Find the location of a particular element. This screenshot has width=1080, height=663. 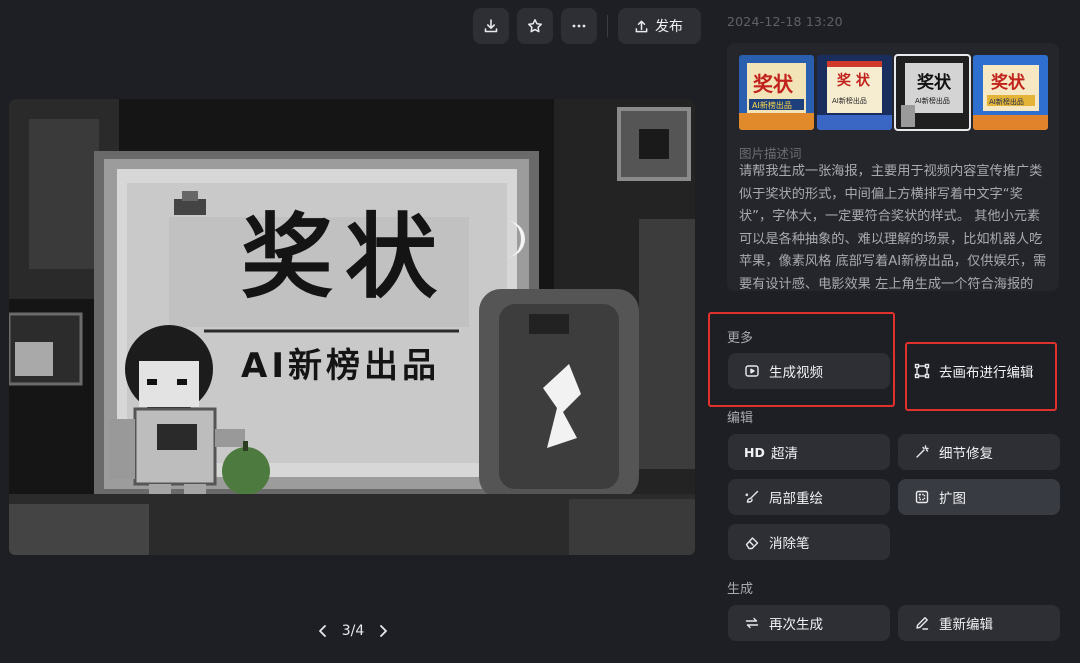

poster-subtitle: AI新榜出品 is located at coordinates (340, 366).